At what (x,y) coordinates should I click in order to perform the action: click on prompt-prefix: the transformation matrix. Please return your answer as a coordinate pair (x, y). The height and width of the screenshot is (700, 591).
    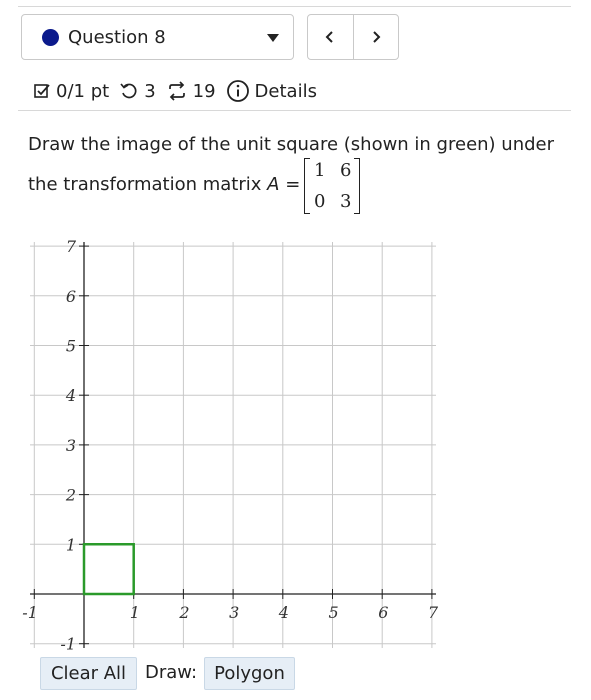
    Looking at the image, I should click on (148, 184).